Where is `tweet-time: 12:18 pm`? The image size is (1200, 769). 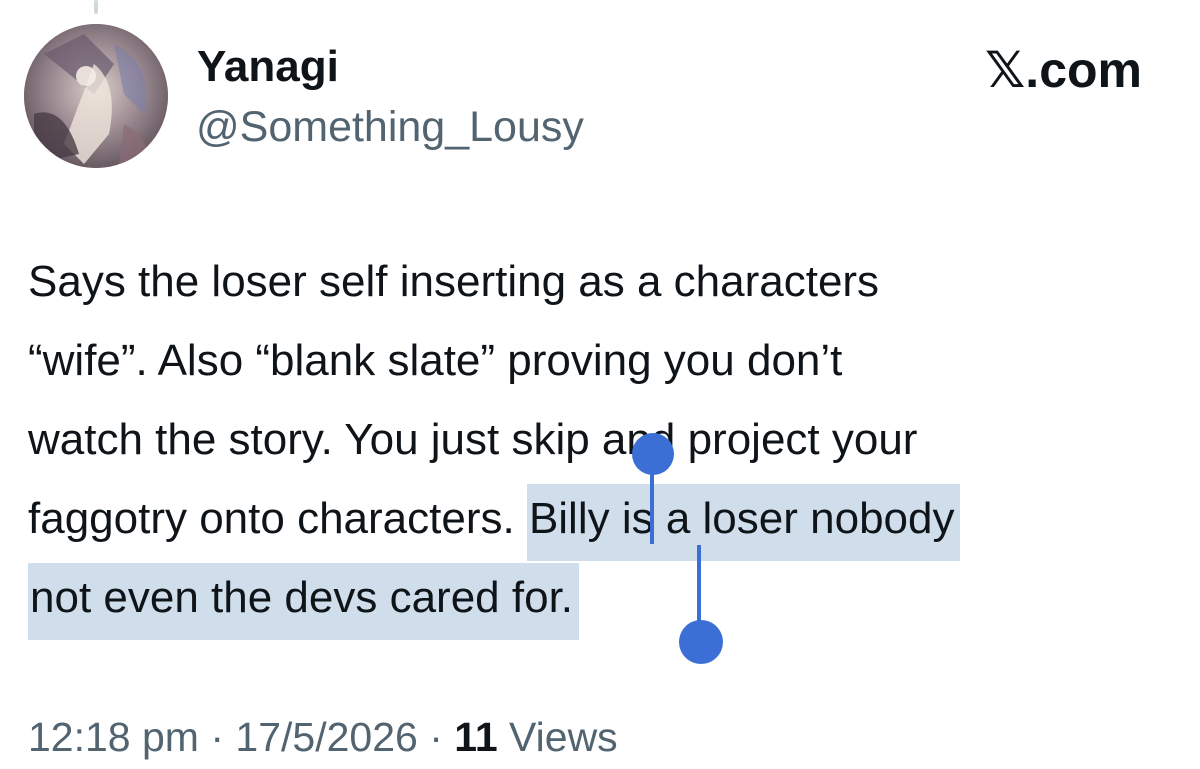 tweet-time: 12:18 pm is located at coordinates (113, 737).